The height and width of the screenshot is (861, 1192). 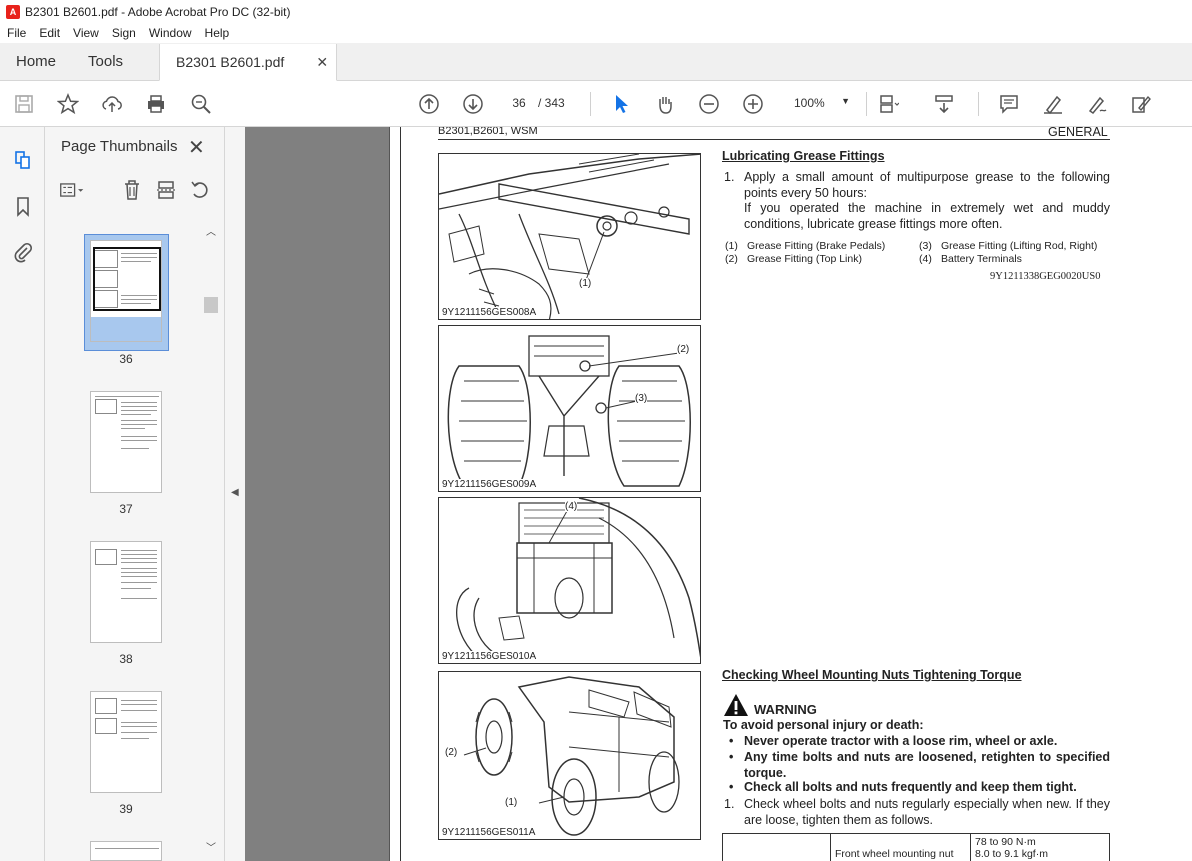 I want to click on thumbnail-label: 38, so click(x=126, y=659).